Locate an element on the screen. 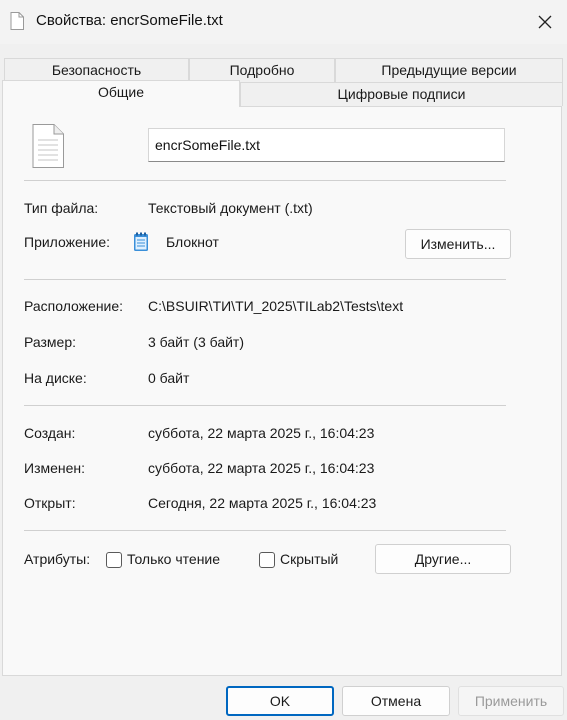  disk-size-label: На диске: is located at coordinates (55, 378).